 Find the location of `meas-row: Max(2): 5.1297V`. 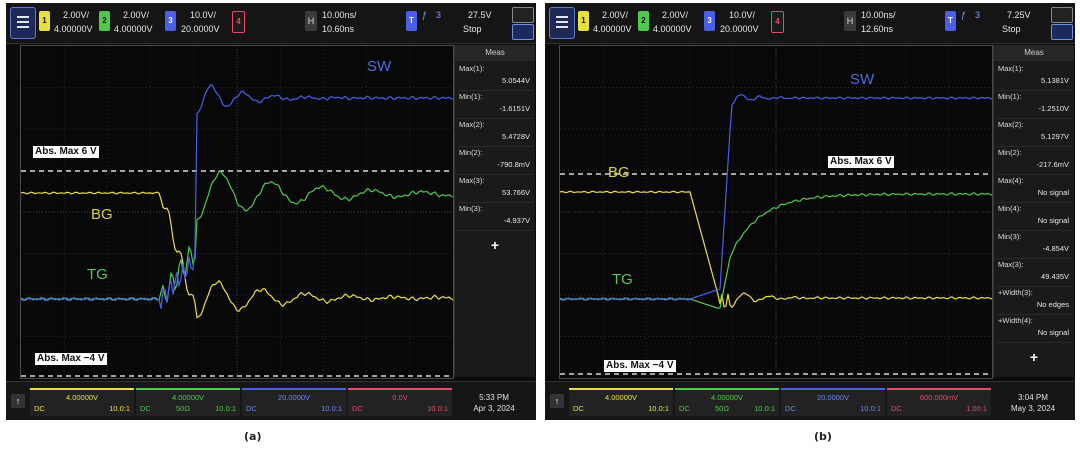

meas-row: Max(2): 5.1297V is located at coordinates (1034, 133).